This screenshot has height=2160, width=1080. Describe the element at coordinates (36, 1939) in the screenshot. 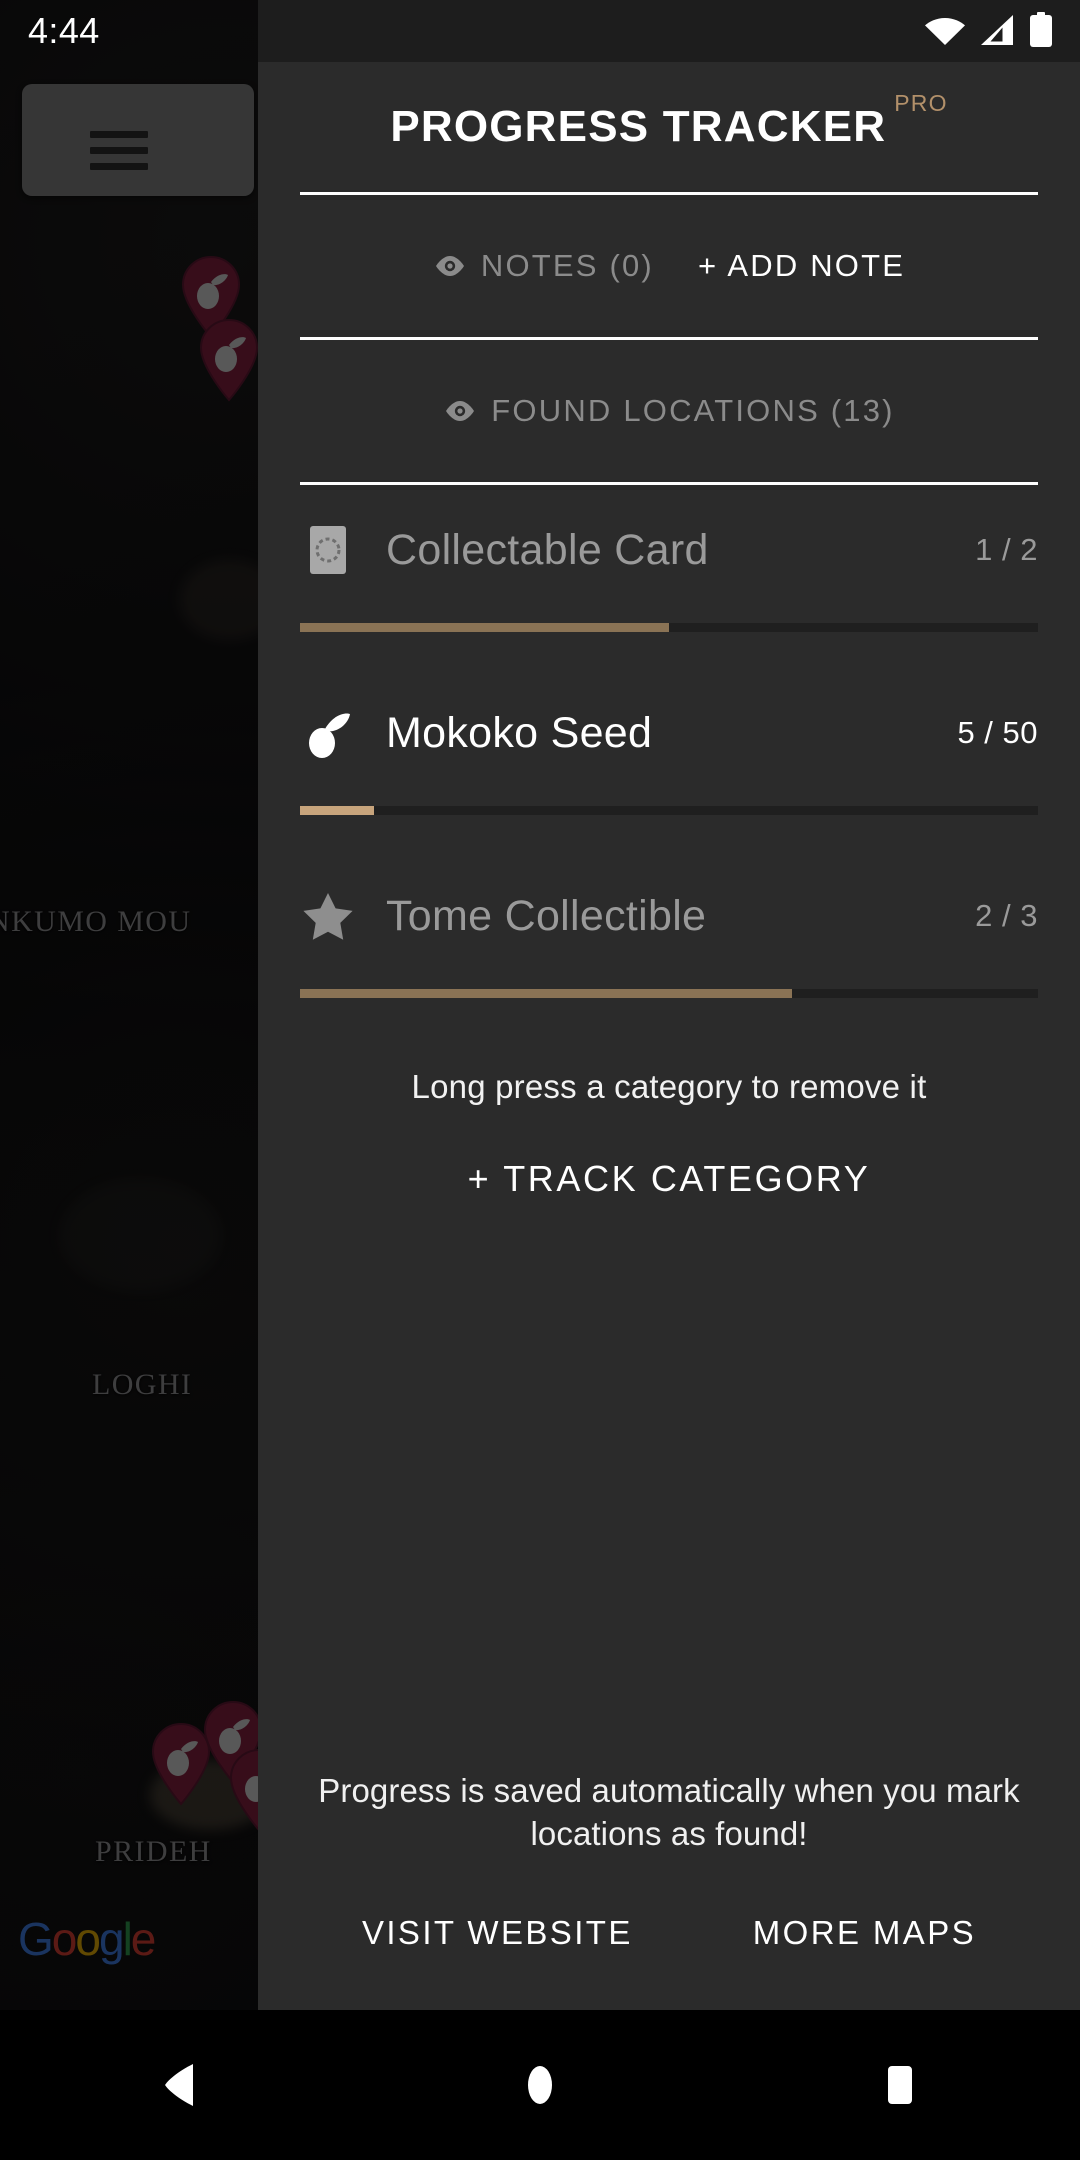

I see `google-letter: G` at that location.